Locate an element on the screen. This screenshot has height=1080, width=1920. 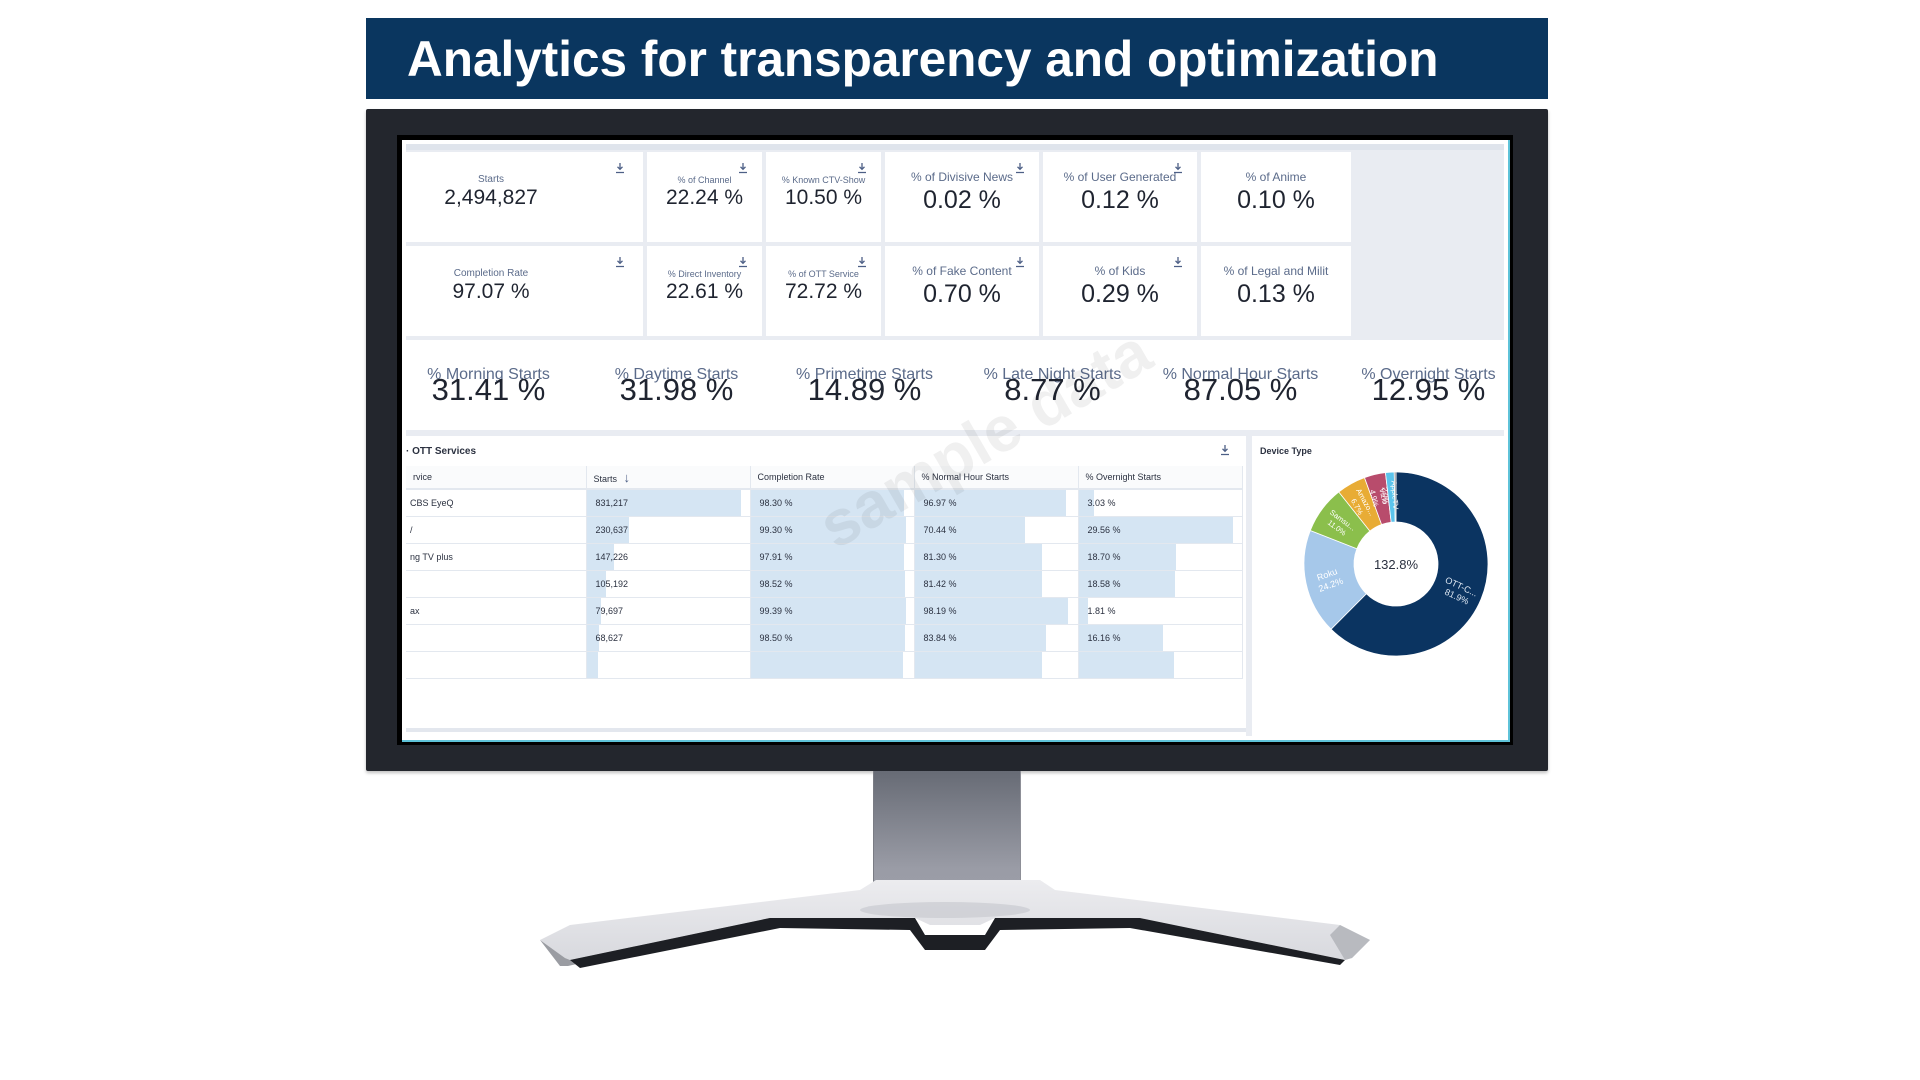
column-header: % Normal Hour Starts is located at coordinates (996, 478).